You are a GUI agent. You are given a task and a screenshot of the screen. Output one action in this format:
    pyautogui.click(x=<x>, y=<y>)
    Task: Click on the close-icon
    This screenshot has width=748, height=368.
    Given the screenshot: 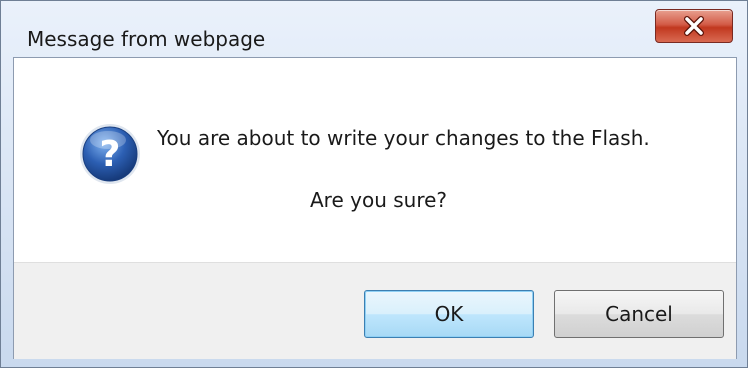 What is the action you would take?
    pyautogui.click(x=694, y=26)
    